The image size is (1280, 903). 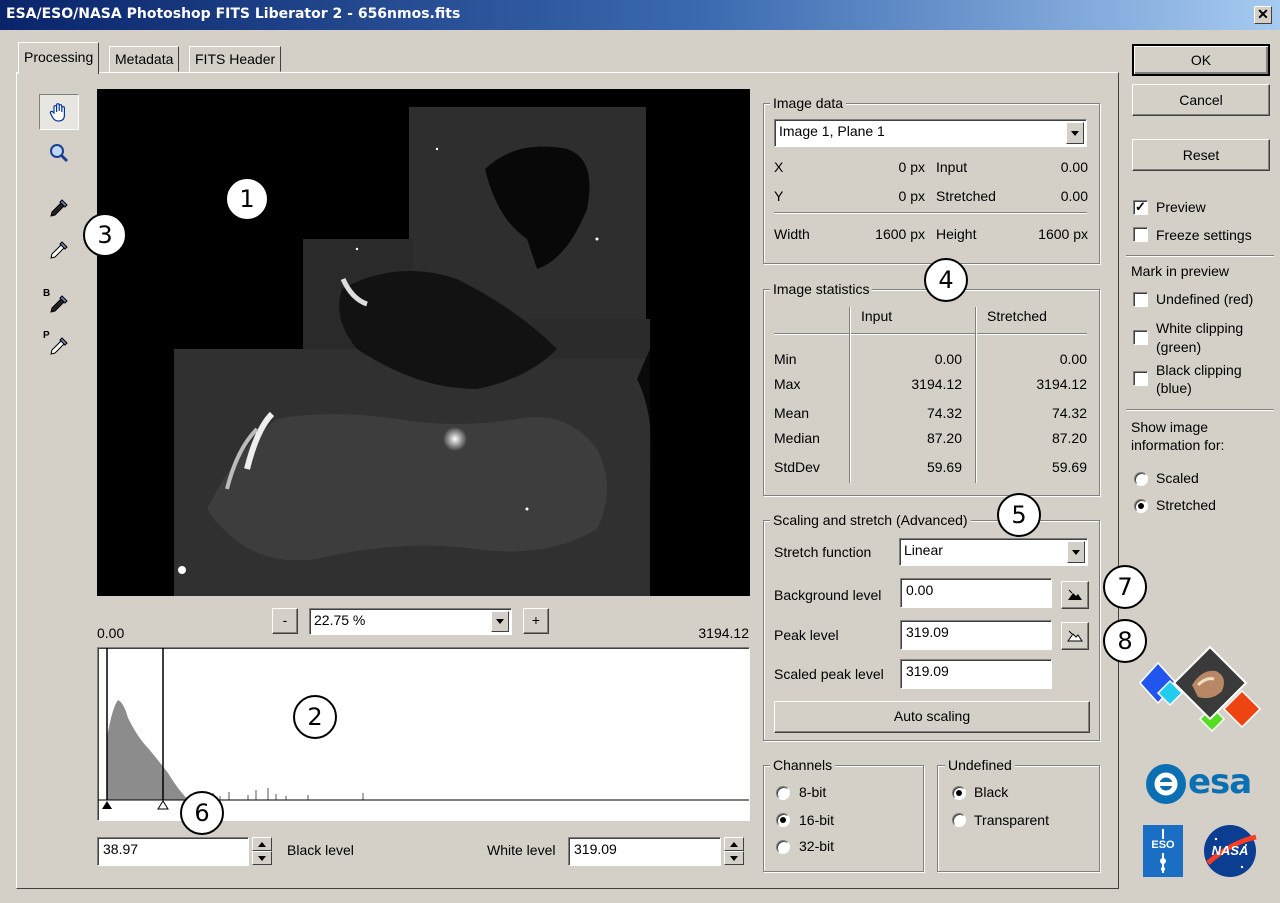 I want to click on p-label: P, so click(x=46, y=335).